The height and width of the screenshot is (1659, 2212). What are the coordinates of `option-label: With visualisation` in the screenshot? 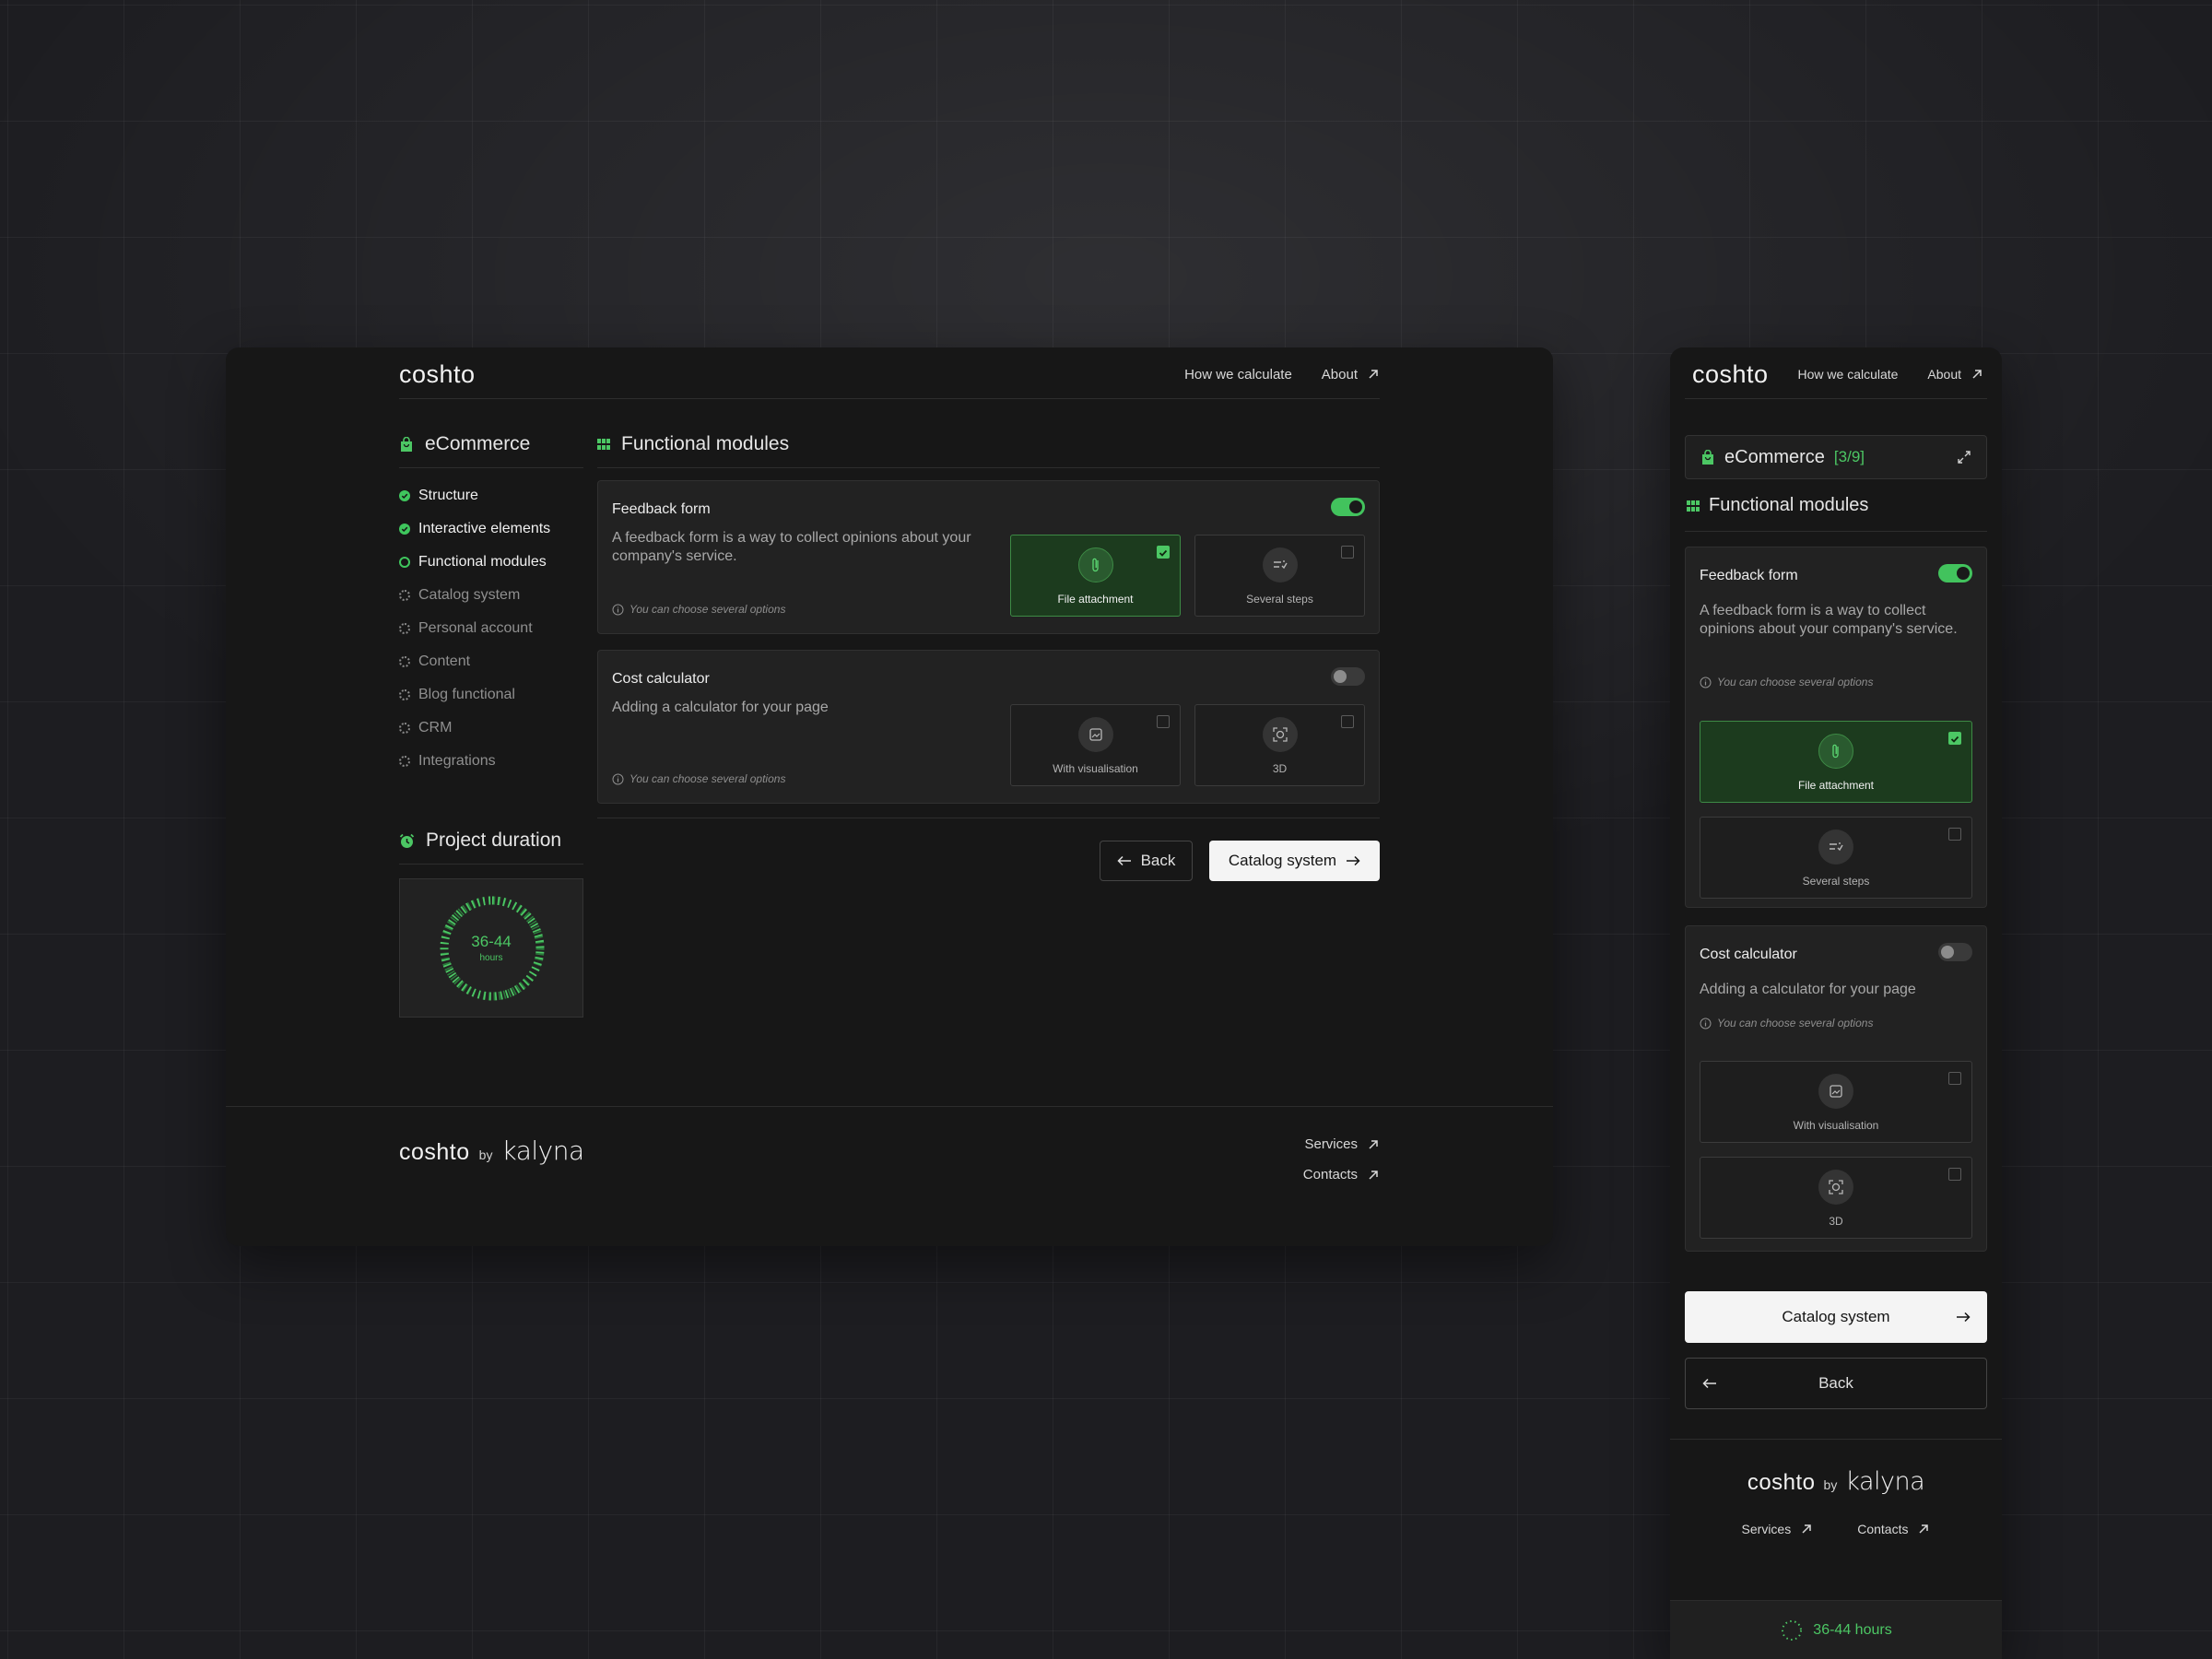 It's located at (1836, 1125).